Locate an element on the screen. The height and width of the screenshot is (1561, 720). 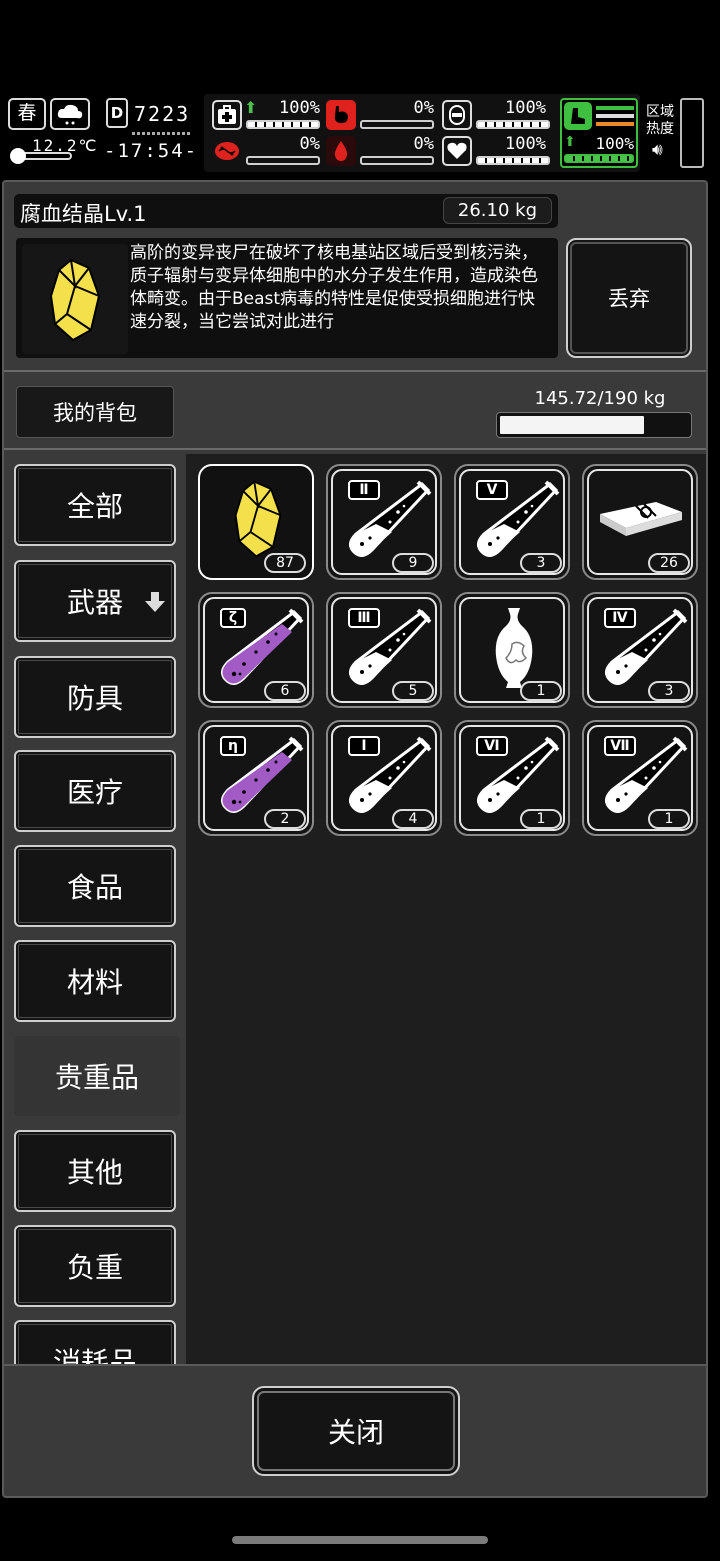
zone-heat-meter is located at coordinates (692, 133).